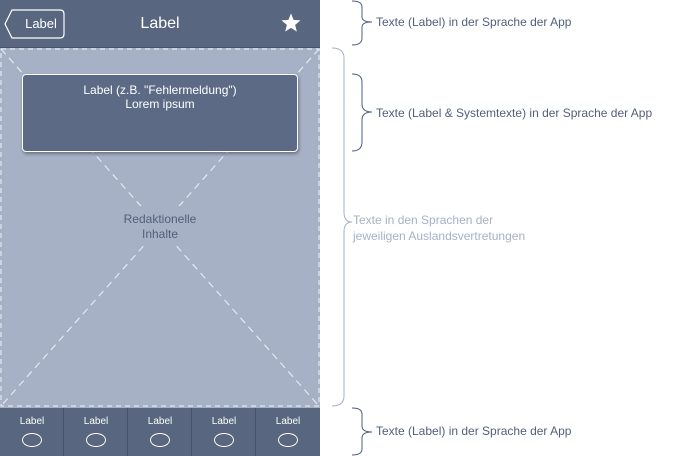 The height and width of the screenshot is (456, 681). What do you see at coordinates (423, 220) in the screenshot?
I see `content-annotation-line-1: Texte in den Sprachen der` at bounding box center [423, 220].